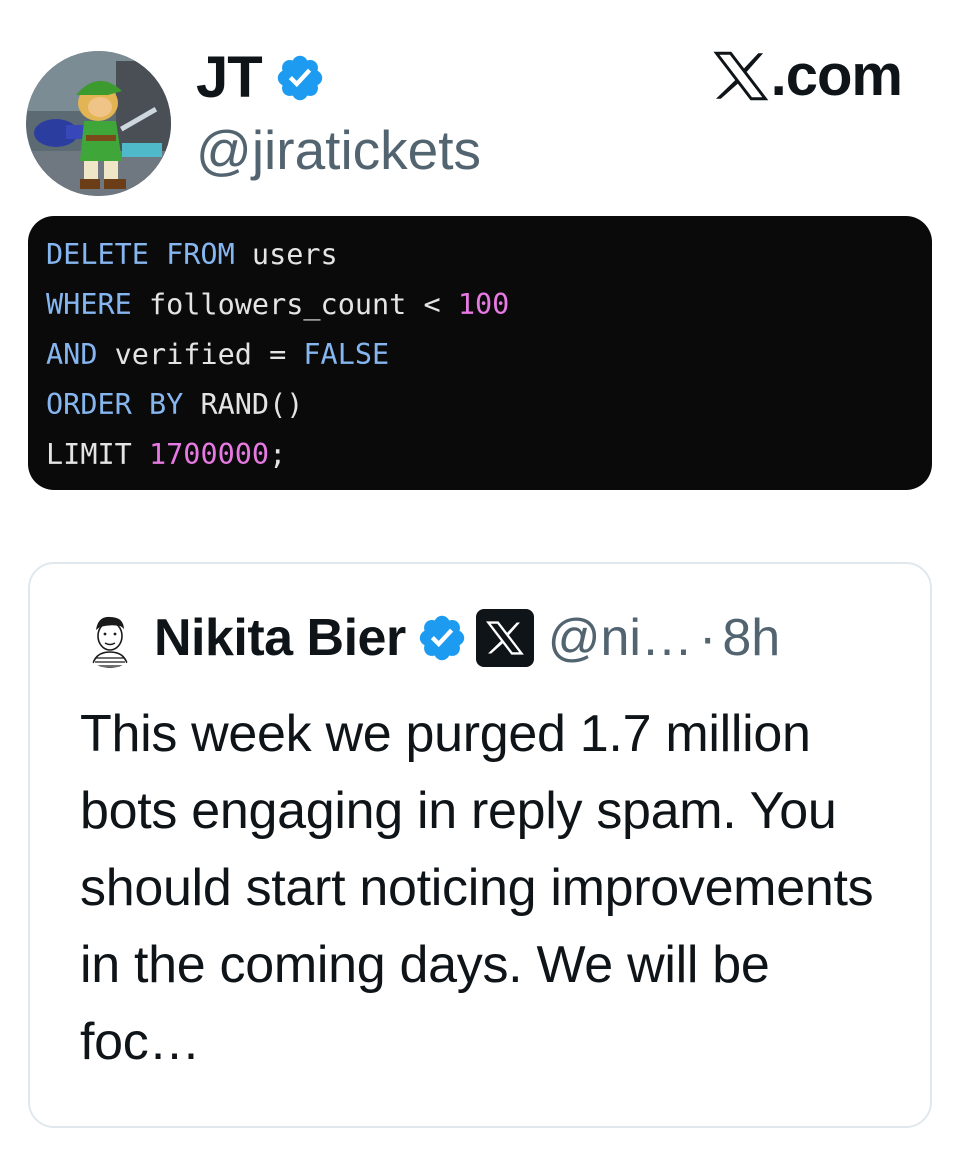  I want to click on code-line: DELETE FROM users, so click(480, 255).